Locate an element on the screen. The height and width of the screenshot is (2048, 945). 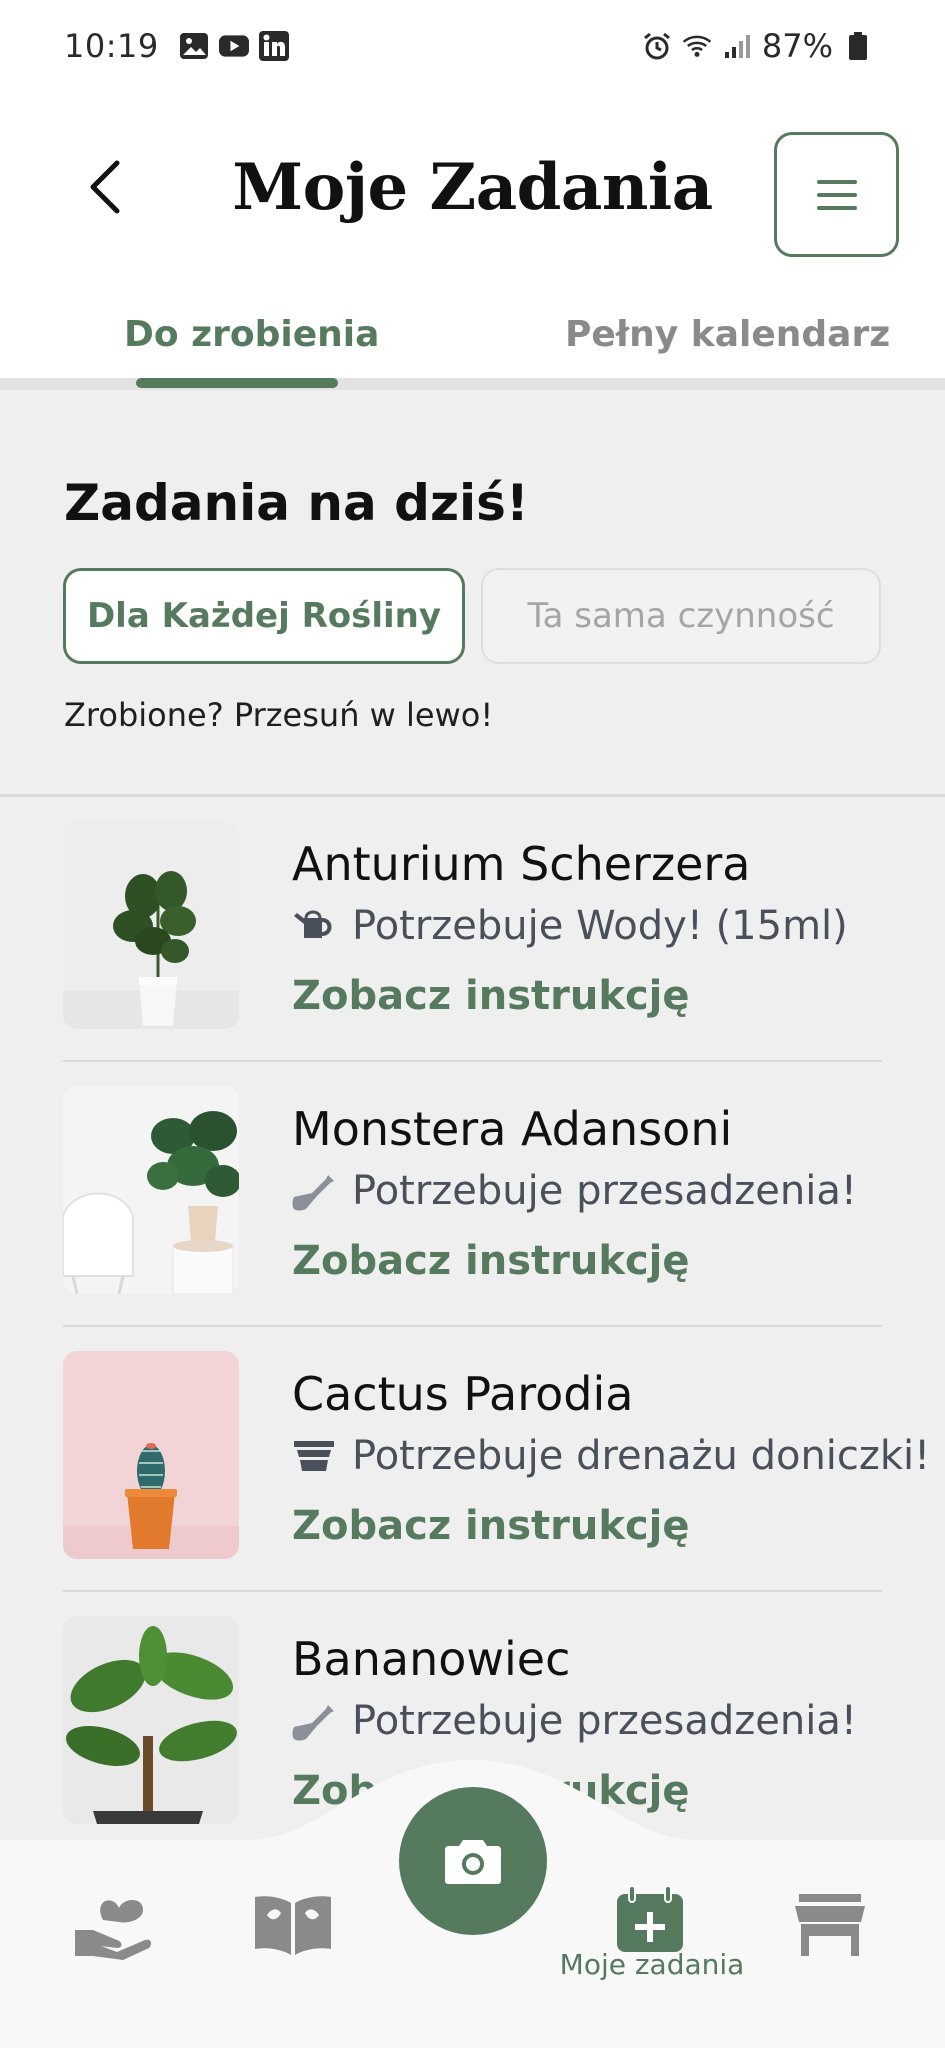
status-time: 10:19 is located at coordinates (111, 46).